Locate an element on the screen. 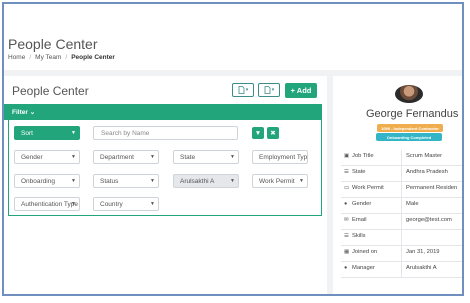 Image resolution: width=470 pixels, height=303 pixels. calendar-icon: ▦ is located at coordinates (347, 252).